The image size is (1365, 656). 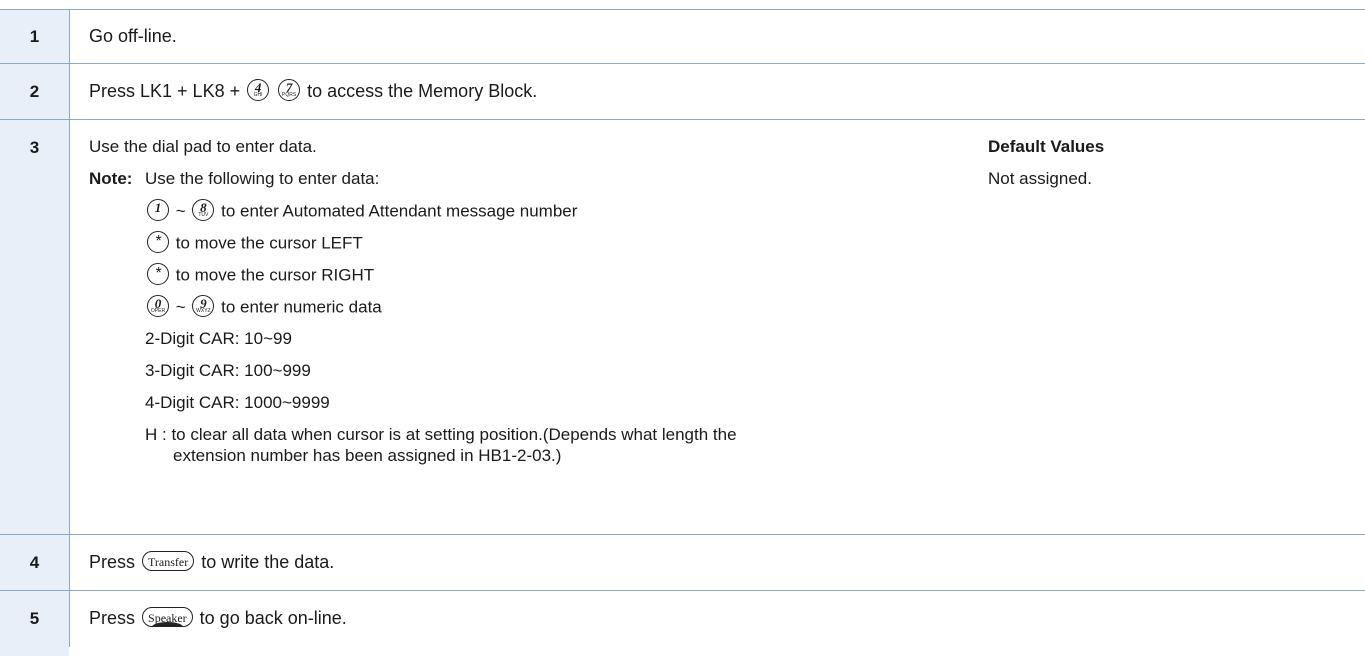 I want to click on car-3-digit: 3-Digit CAR: 100~999, so click(x=228, y=370).